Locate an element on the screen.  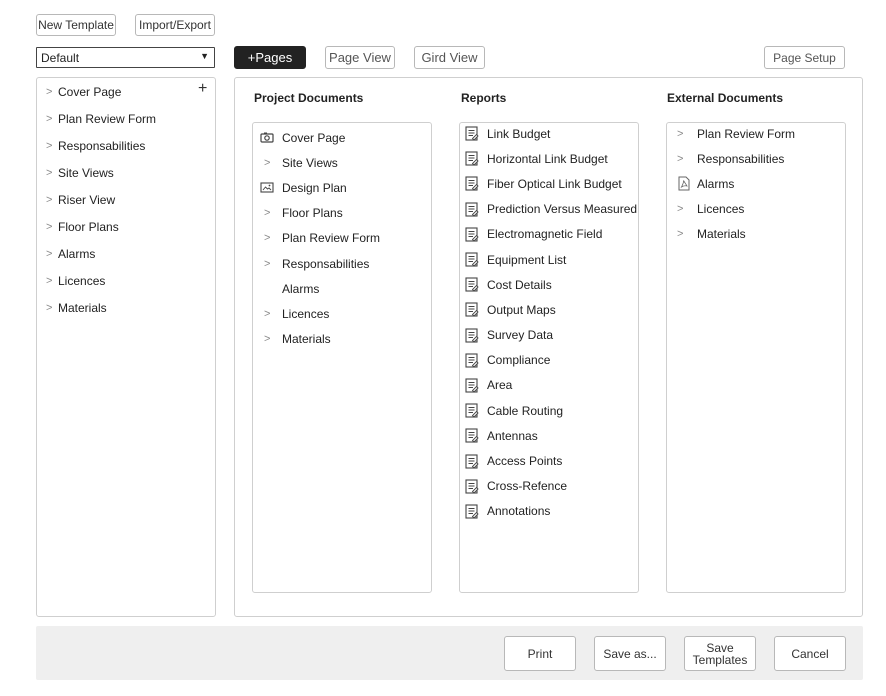
import-export-button: Import/Export is located at coordinates (175, 25).